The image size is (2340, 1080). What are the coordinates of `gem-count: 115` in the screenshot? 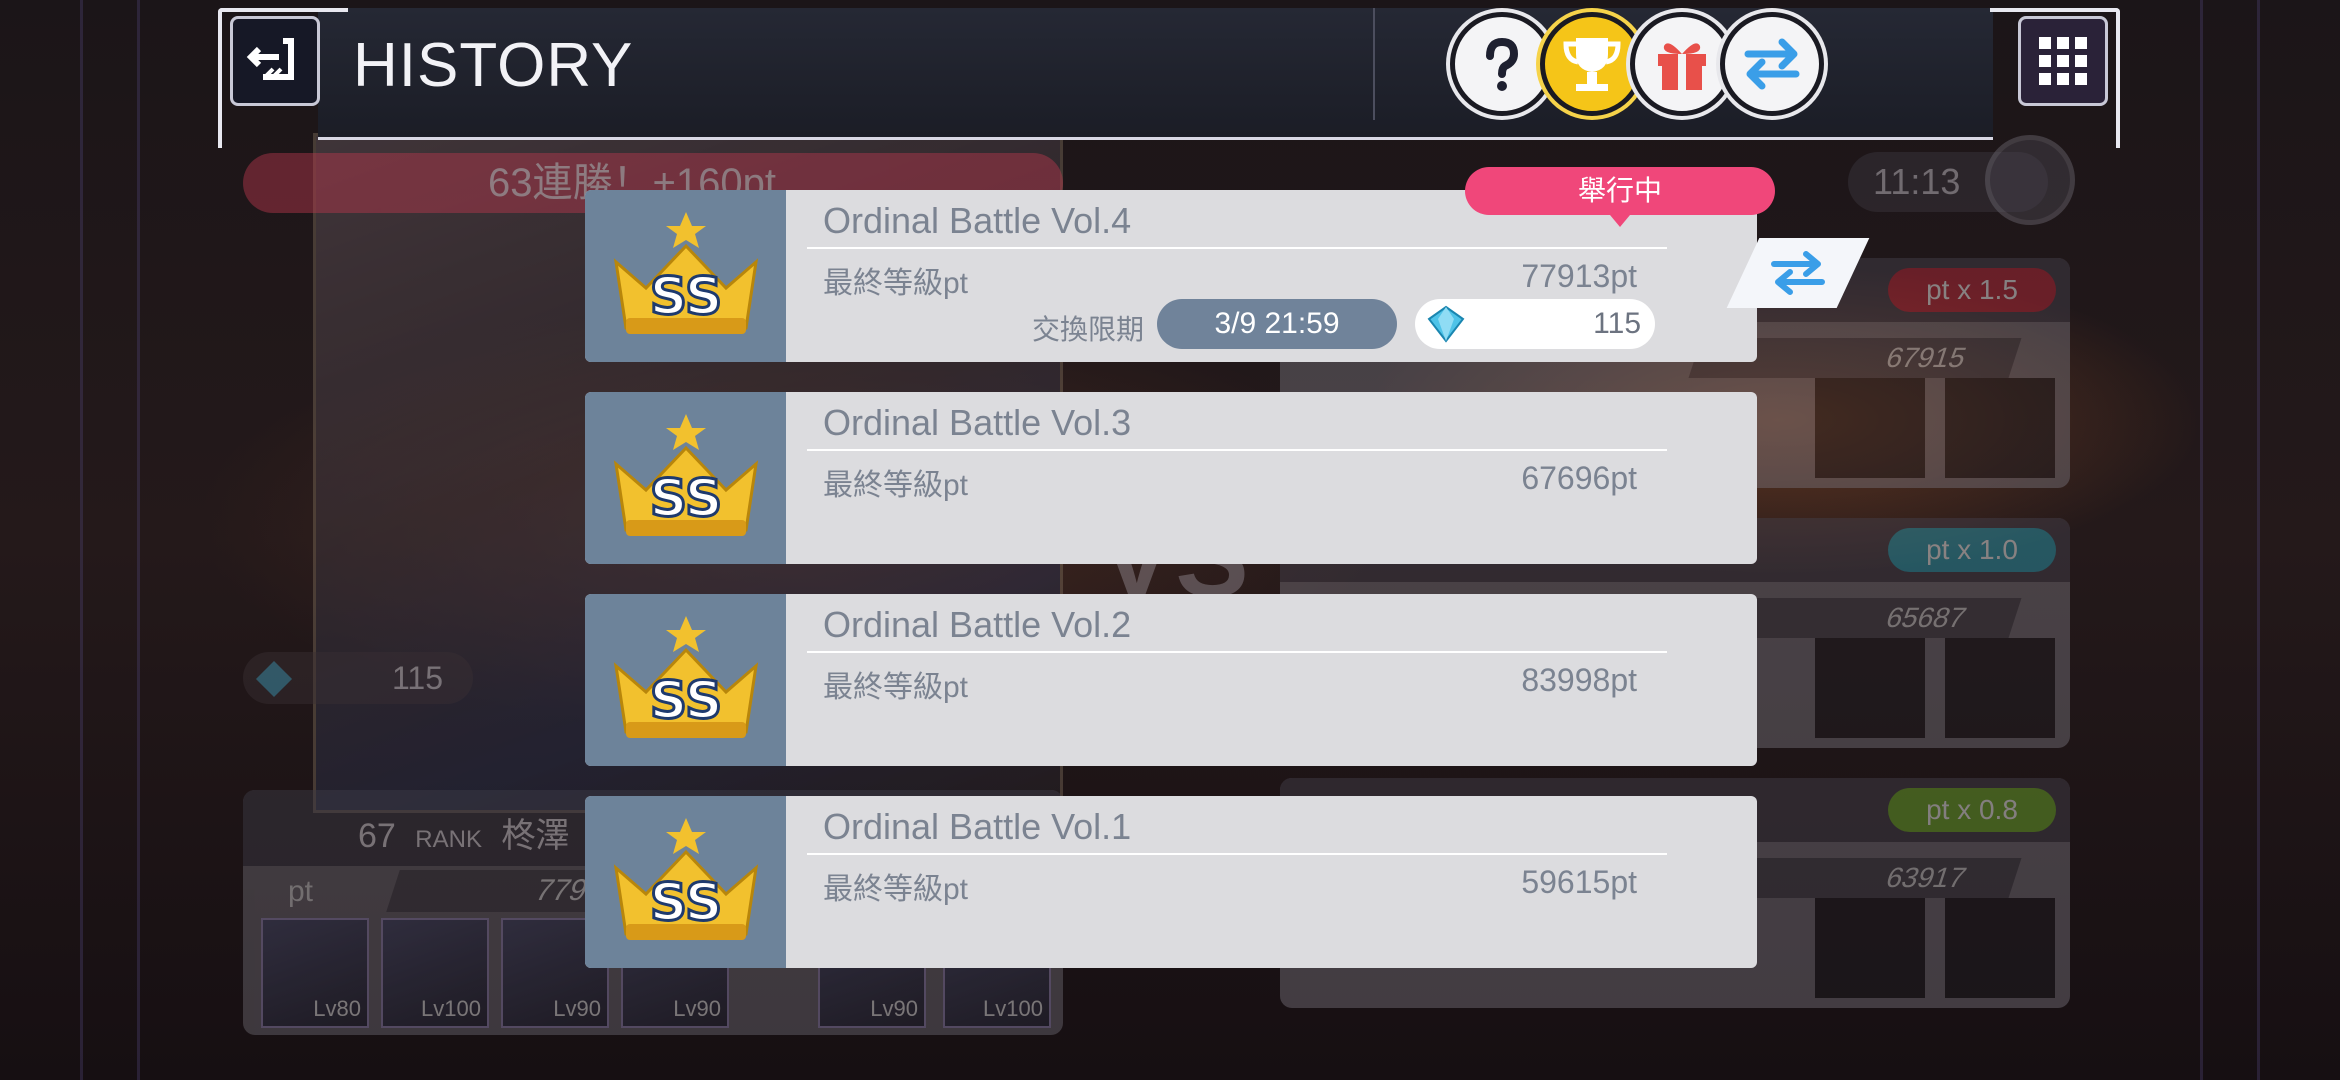 It's located at (1535, 324).